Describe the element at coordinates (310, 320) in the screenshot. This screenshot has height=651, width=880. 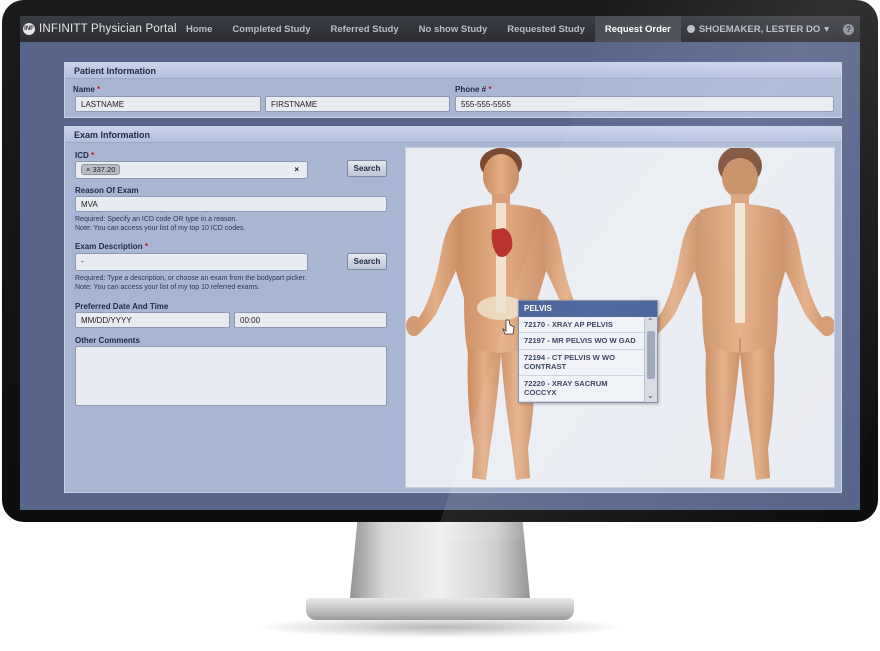
I see `preferred-time-input: 00:00` at that location.